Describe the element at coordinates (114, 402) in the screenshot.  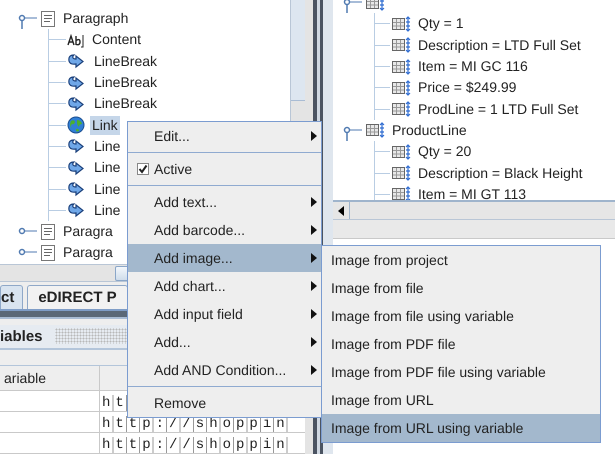
I see `table-cell: ht` at that location.